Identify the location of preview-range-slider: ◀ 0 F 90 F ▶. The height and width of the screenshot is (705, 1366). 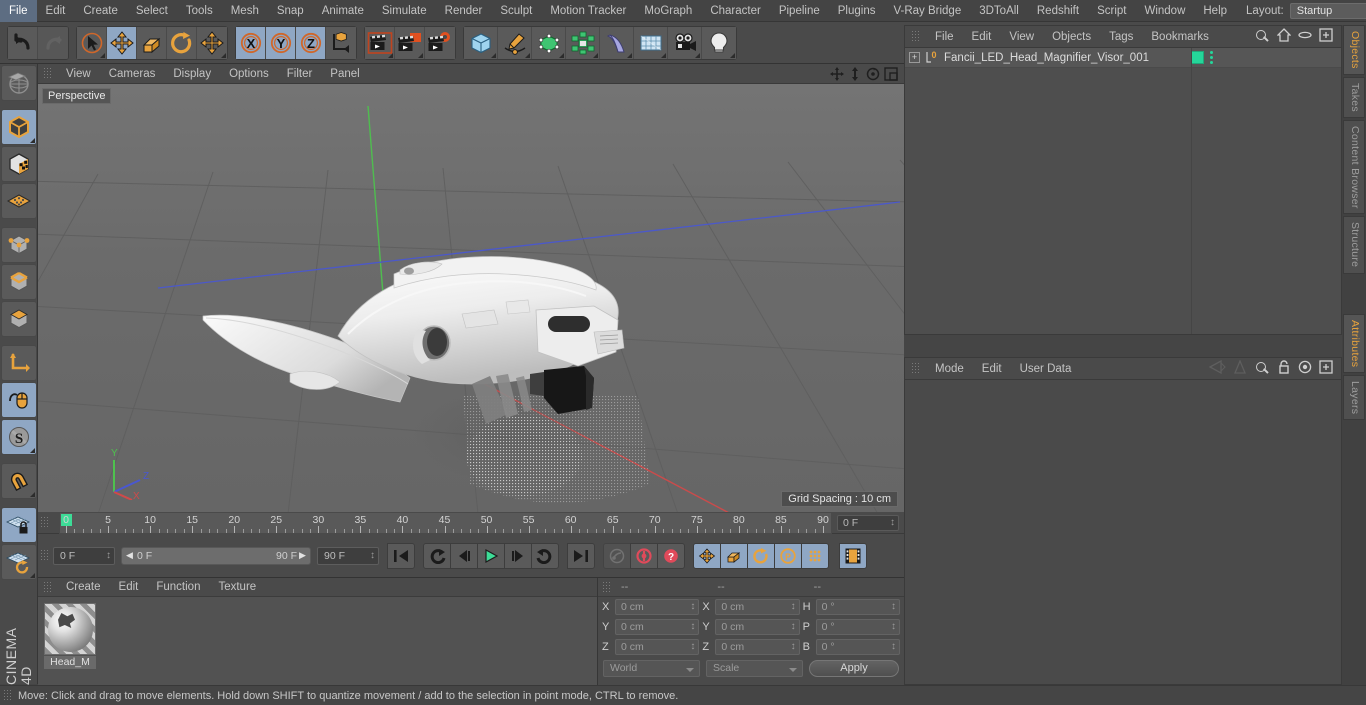
(216, 555).